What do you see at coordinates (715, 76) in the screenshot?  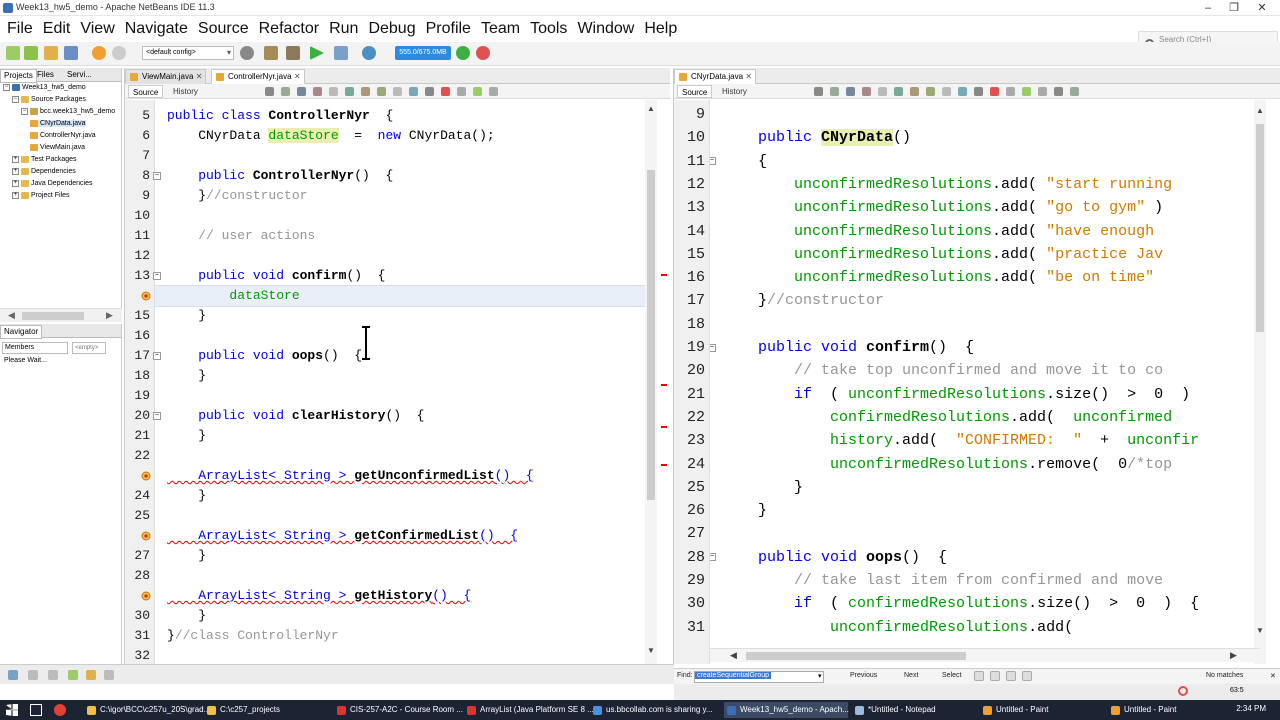 I see `tab-cnyrdata: CNyrData.java ✕` at bounding box center [715, 76].